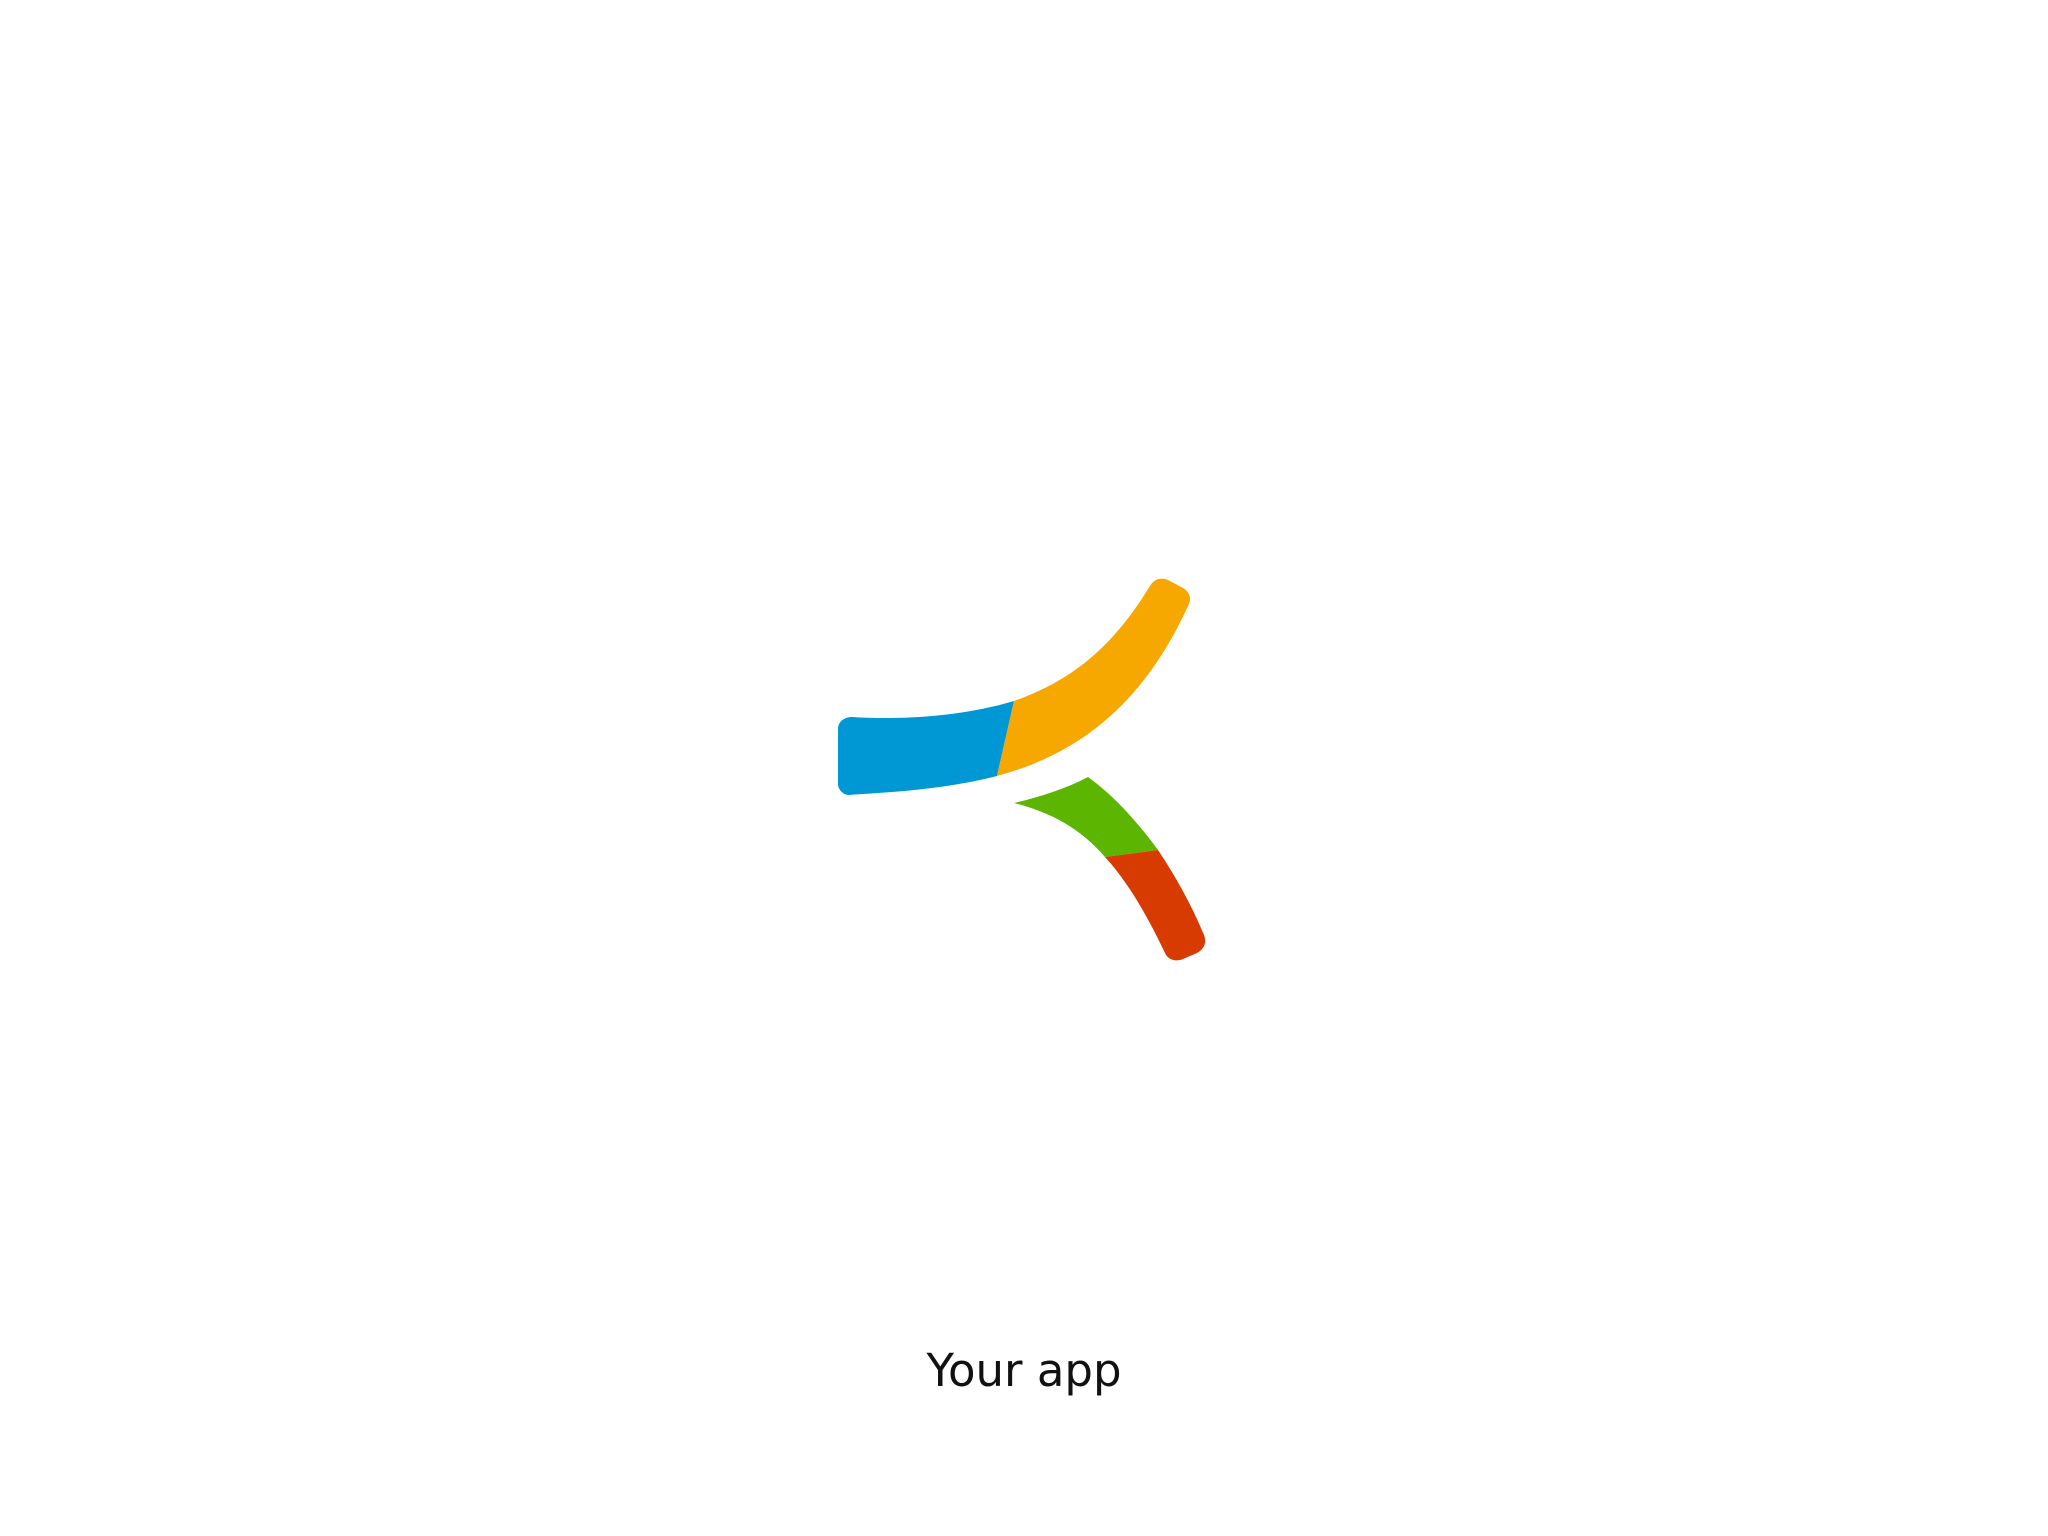 The height and width of the screenshot is (1536, 2048). I want to click on logo-blue-segment, so click(926, 748).